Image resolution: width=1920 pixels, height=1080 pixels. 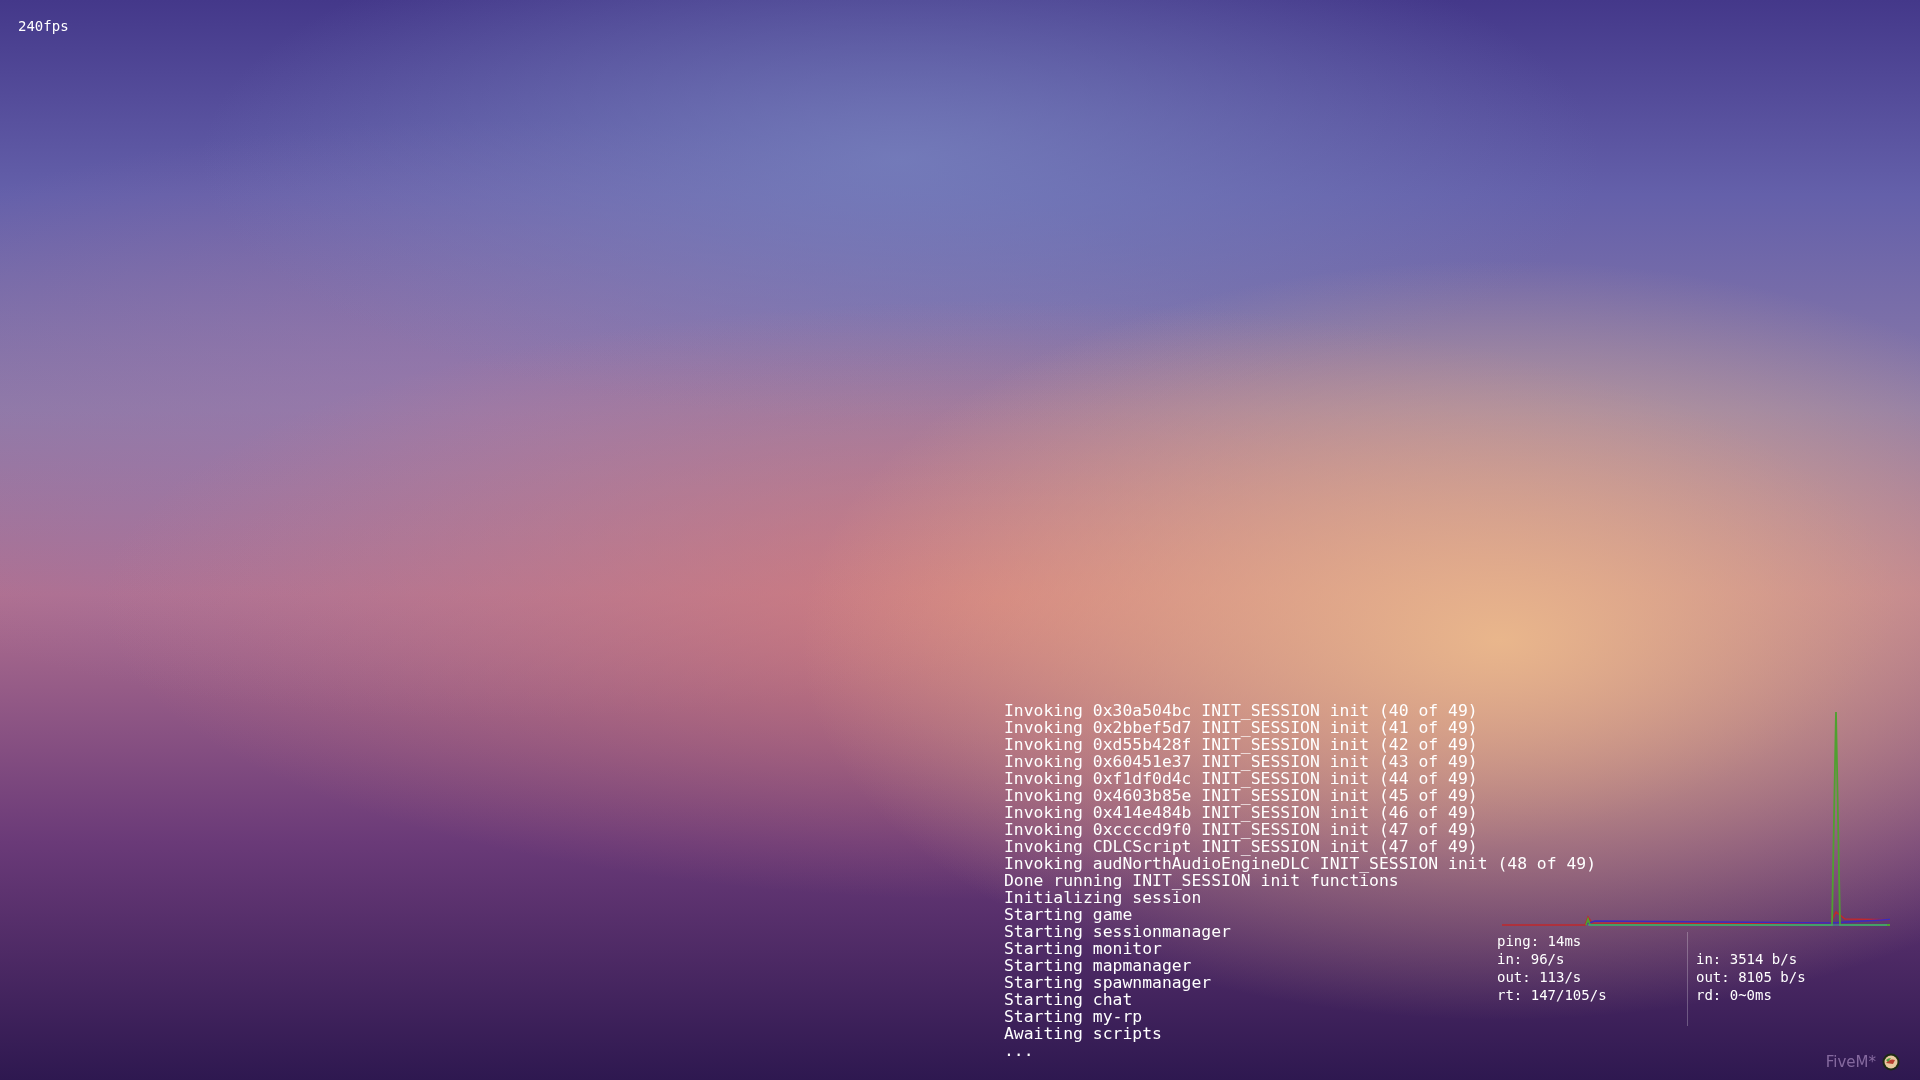 I want to click on console-line: Starting spawnmanager, so click(x=1108, y=982).